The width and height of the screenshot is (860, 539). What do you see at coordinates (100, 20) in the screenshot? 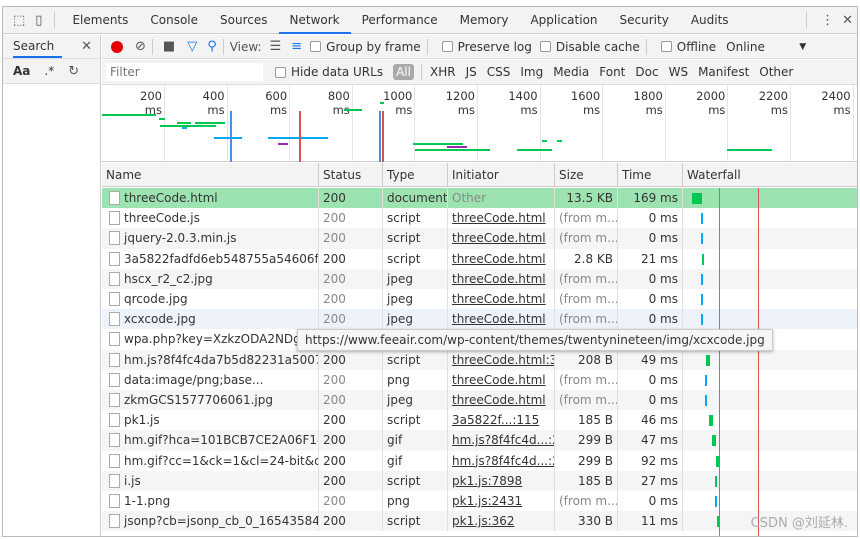
I see `tab-elements: Elements` at bounding box center [100, 20].